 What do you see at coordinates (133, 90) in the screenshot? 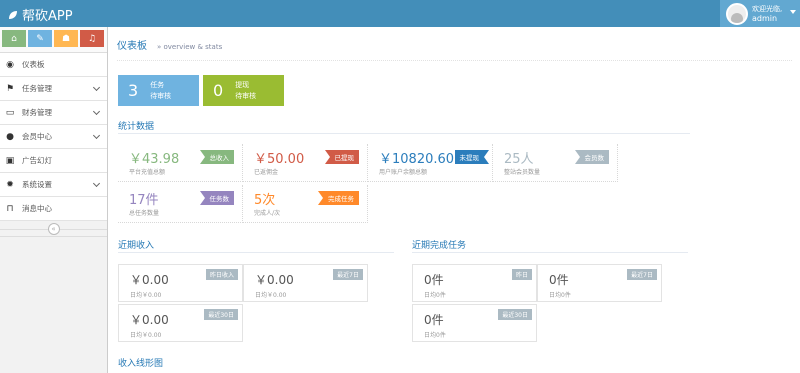
I see `stat-count: 3` at bounding box center [133, 90].